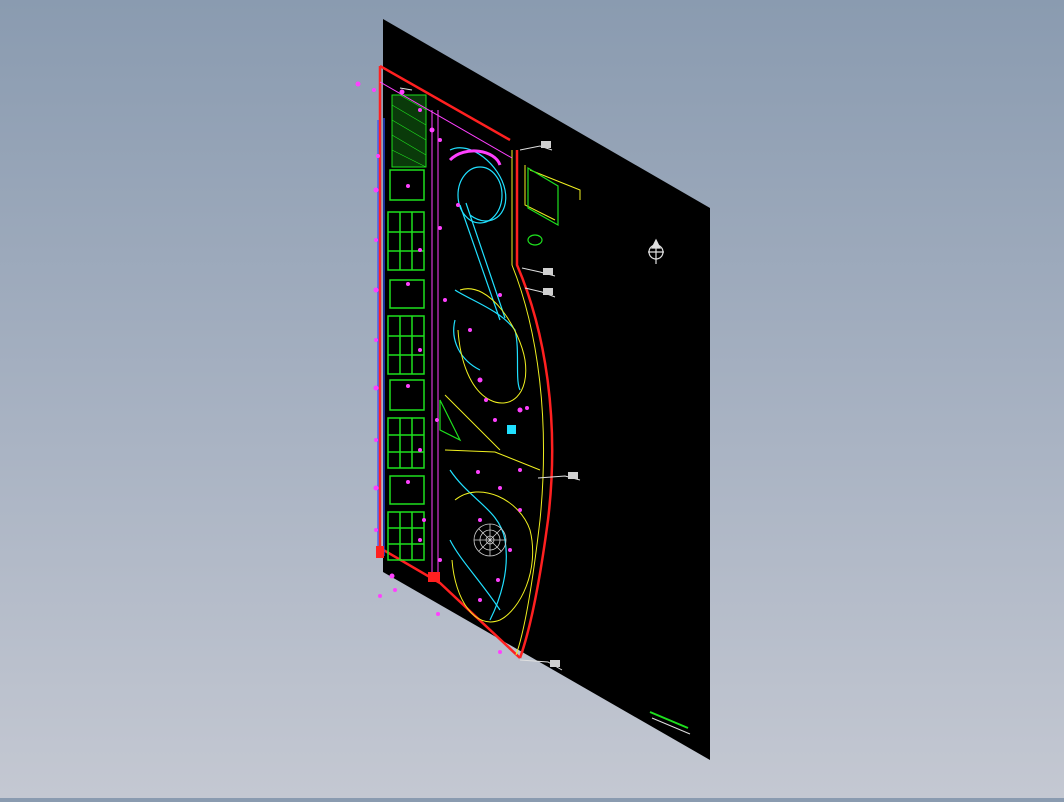 The height and width of the screenshot is (802, 1064). I want to click on pavilion-marker, so click(511, 429).